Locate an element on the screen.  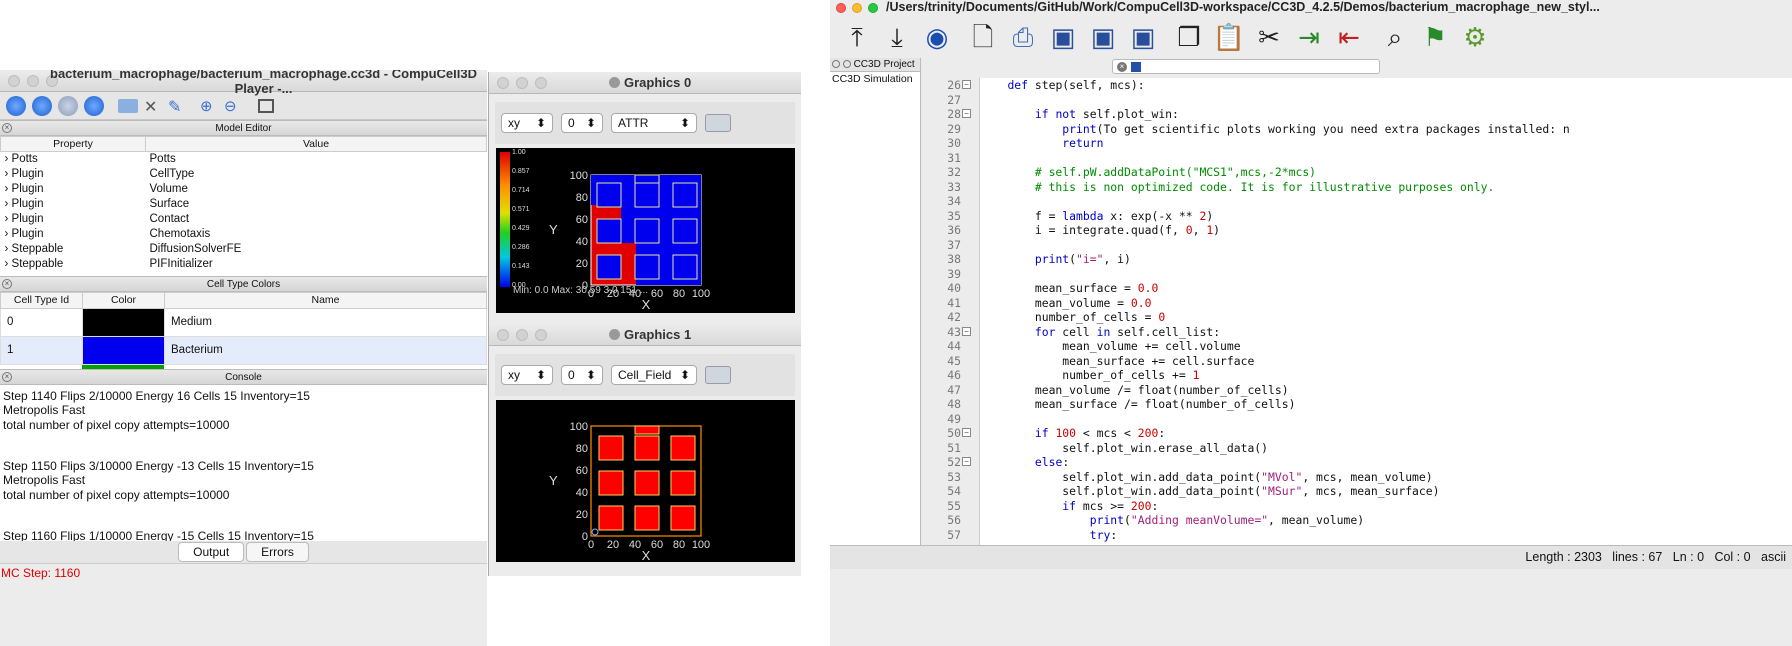
step-icon is located at coordinates (42, 105).